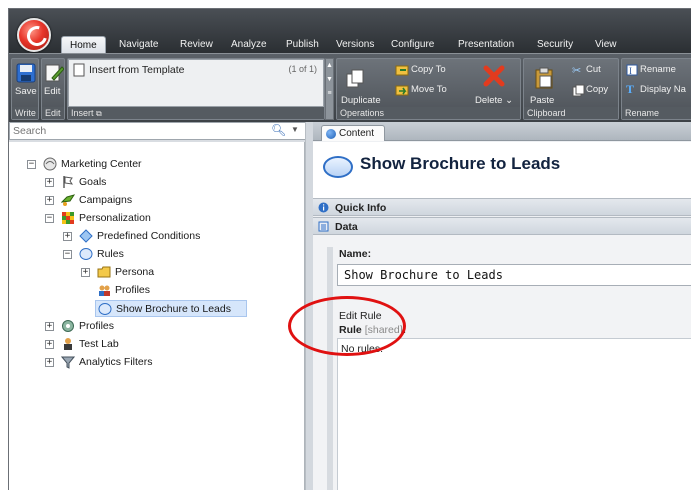 This screenshot has height=490, width=691. I want to click on move-to-button: Move To, so click(429, 89).